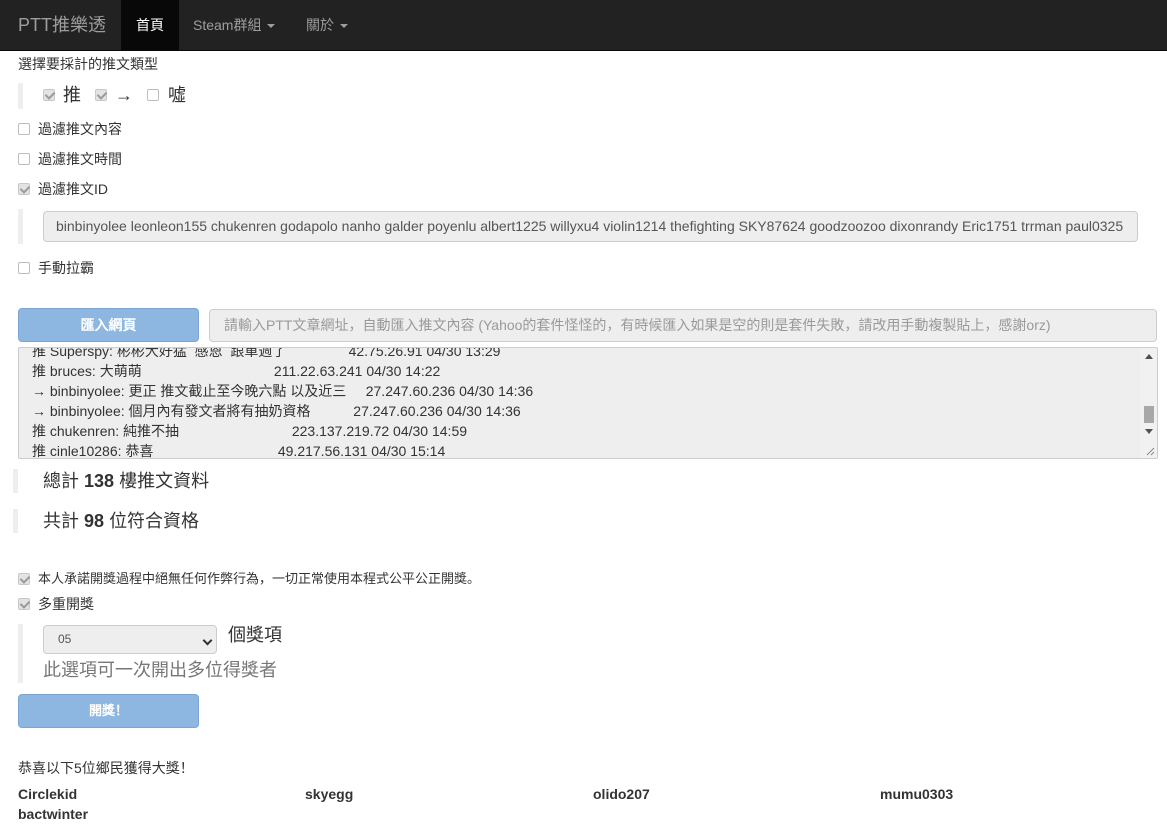  Describe the element at coordinates (88, 64) in the screenshot. I see `section-title: 選擇要採計的推文類型` at that location.